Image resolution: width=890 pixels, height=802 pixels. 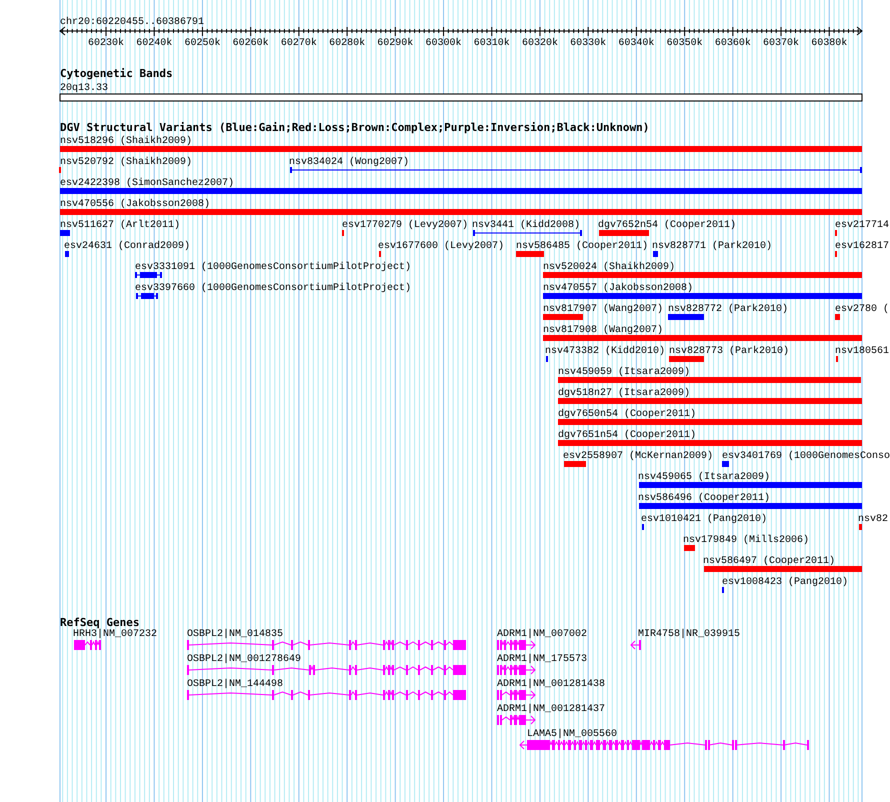 What do you see at coordinates (244, 659) in the screenshot?
I see `gene-label: OSBPL2|NM_001278649` at bounding box center [244, 659].